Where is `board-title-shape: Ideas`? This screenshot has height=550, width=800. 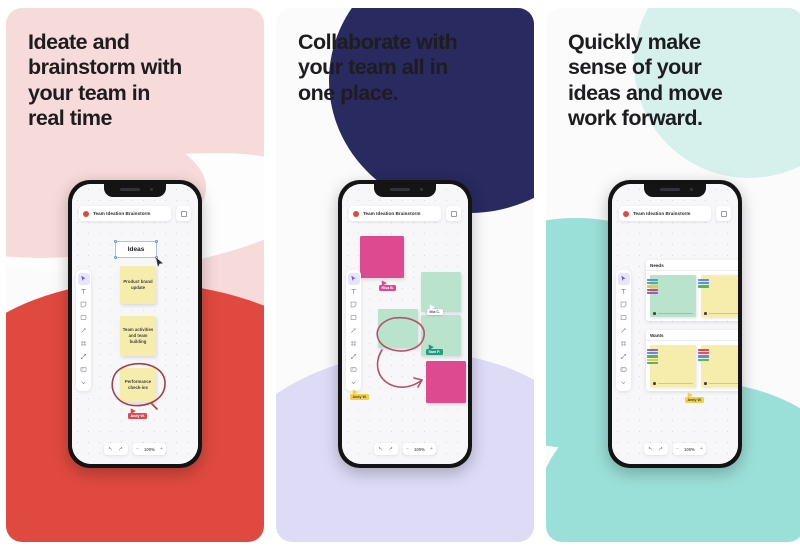 board-title-shape: Ideas is located at coordinates (136, 249).